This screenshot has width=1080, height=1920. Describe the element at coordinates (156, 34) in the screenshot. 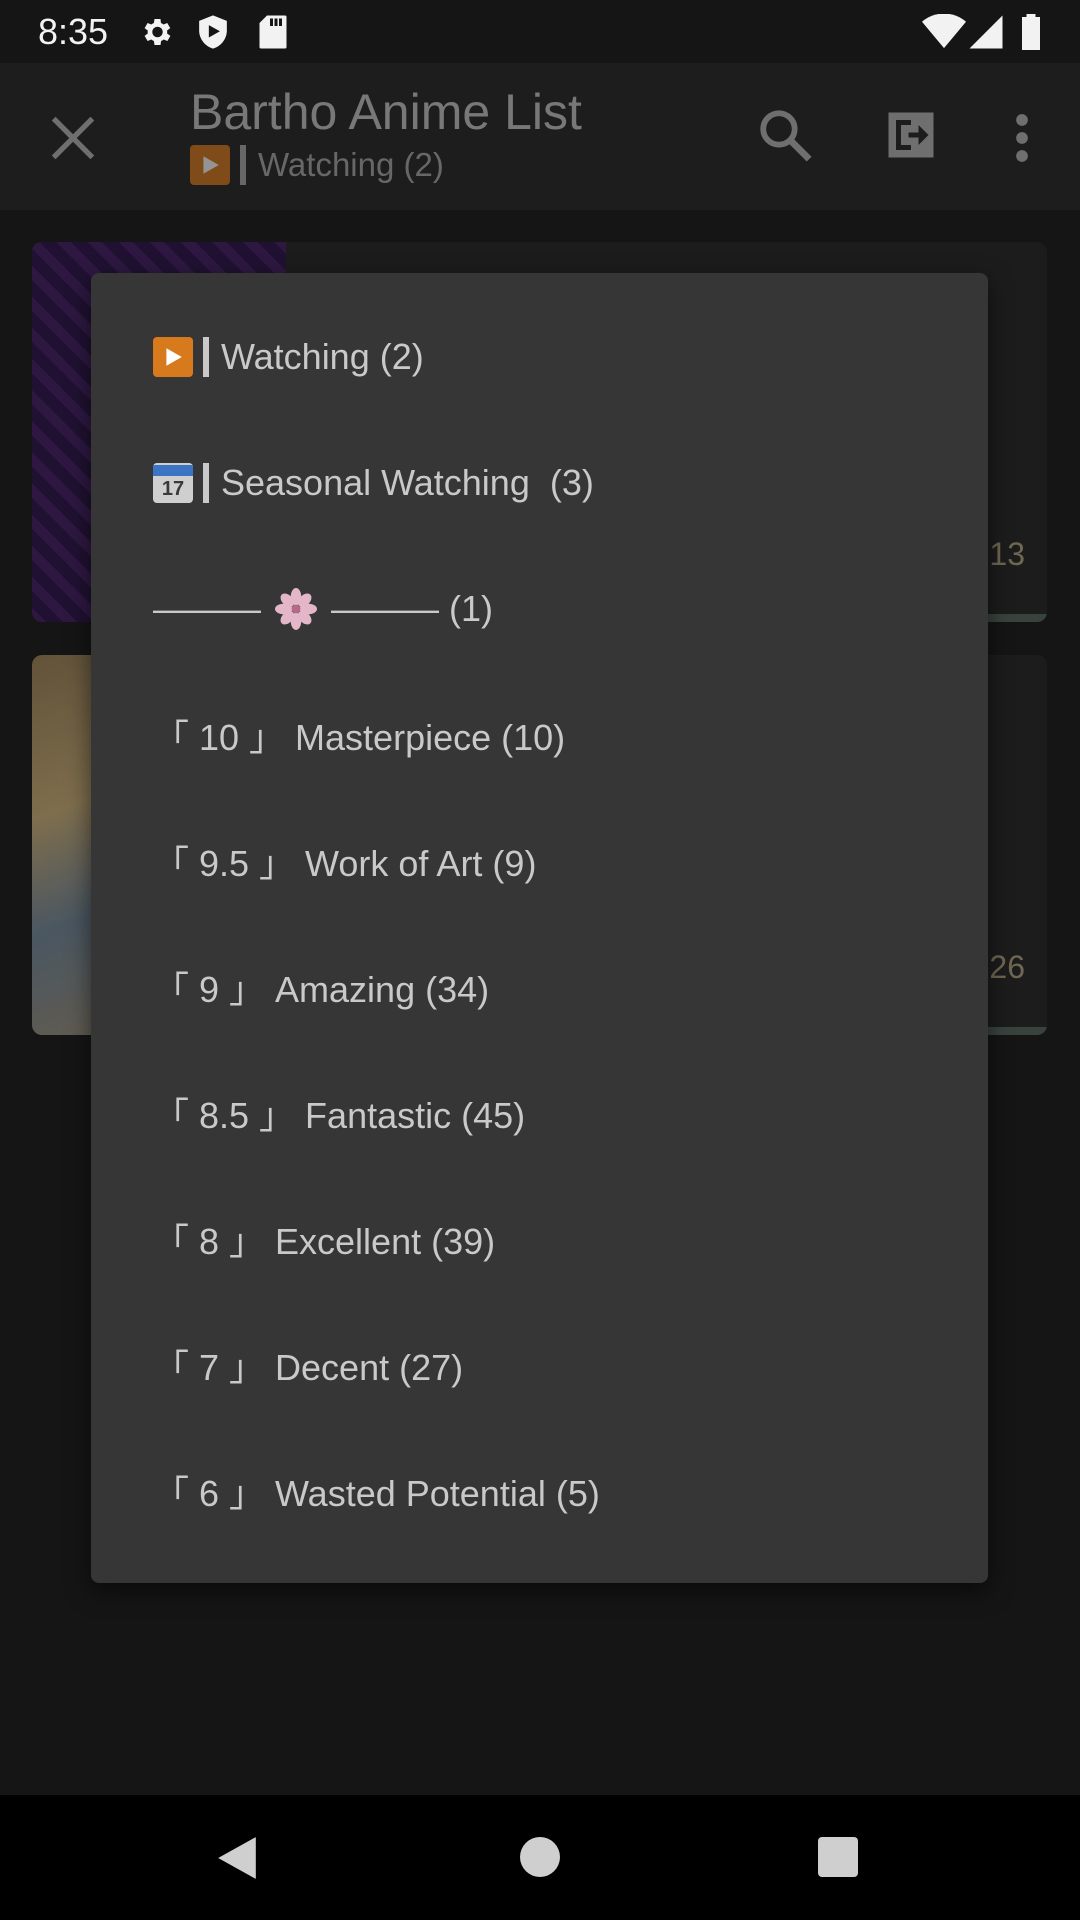

I see `gear-icon` at that location.